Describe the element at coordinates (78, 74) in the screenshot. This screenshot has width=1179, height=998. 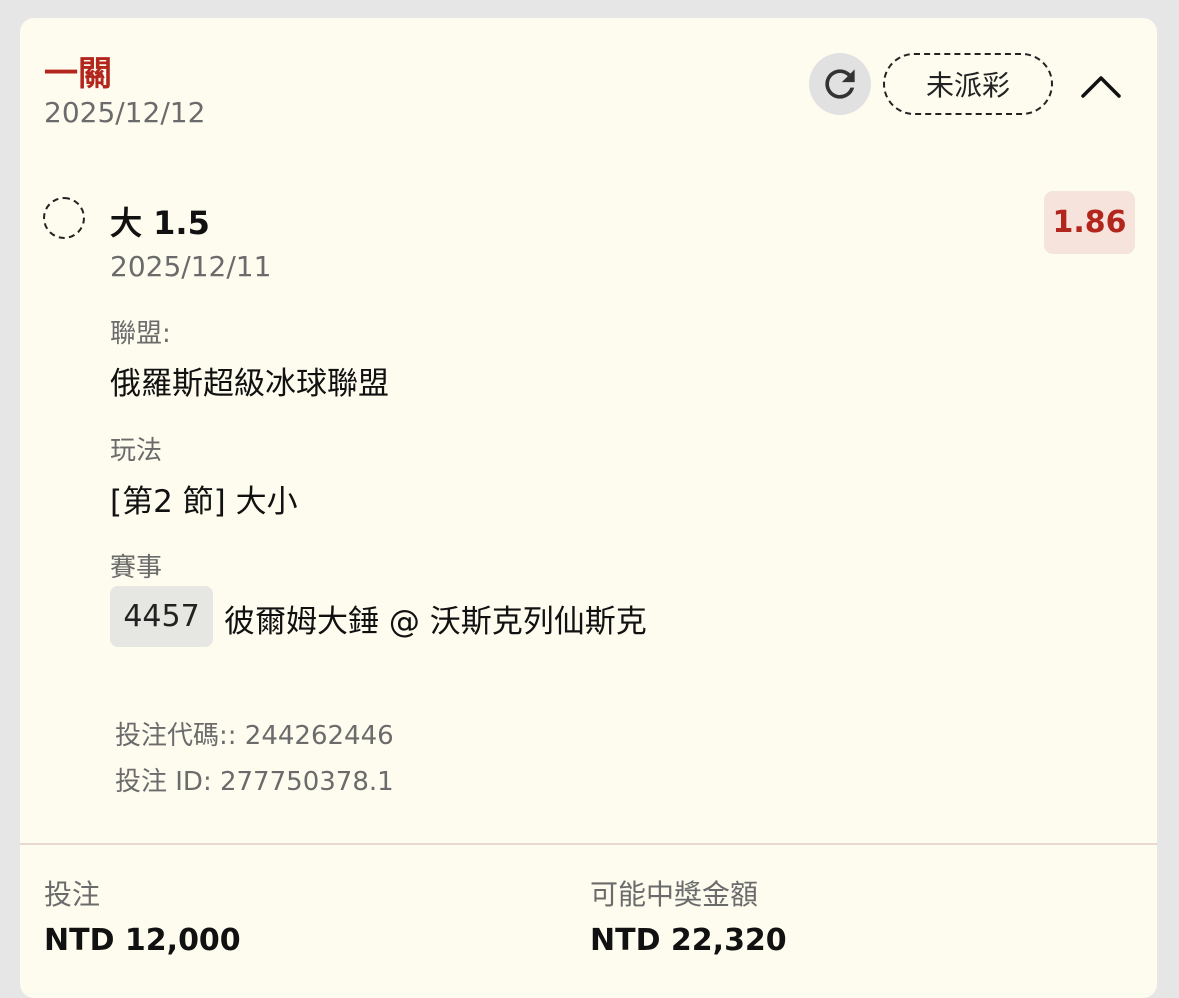
I see `bet-type-title: 一關` at that location.